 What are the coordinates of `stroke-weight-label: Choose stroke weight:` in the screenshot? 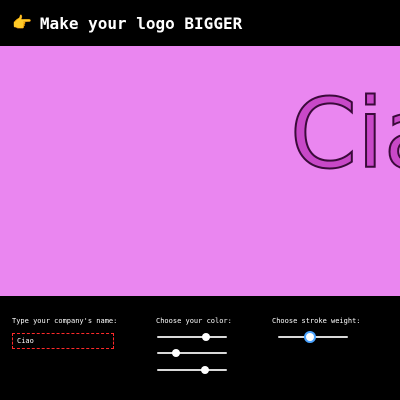 It's located at (316, 321).